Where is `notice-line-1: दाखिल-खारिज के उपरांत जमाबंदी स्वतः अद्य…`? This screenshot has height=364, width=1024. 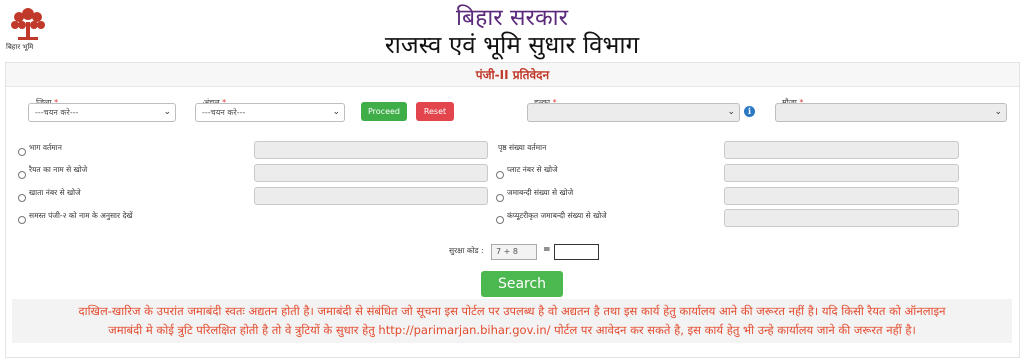 notice-line-1: दाखिल-खारिज के उपरांत जमाबंदी स्वतः अद्य… is located at coordinates (512, 311).